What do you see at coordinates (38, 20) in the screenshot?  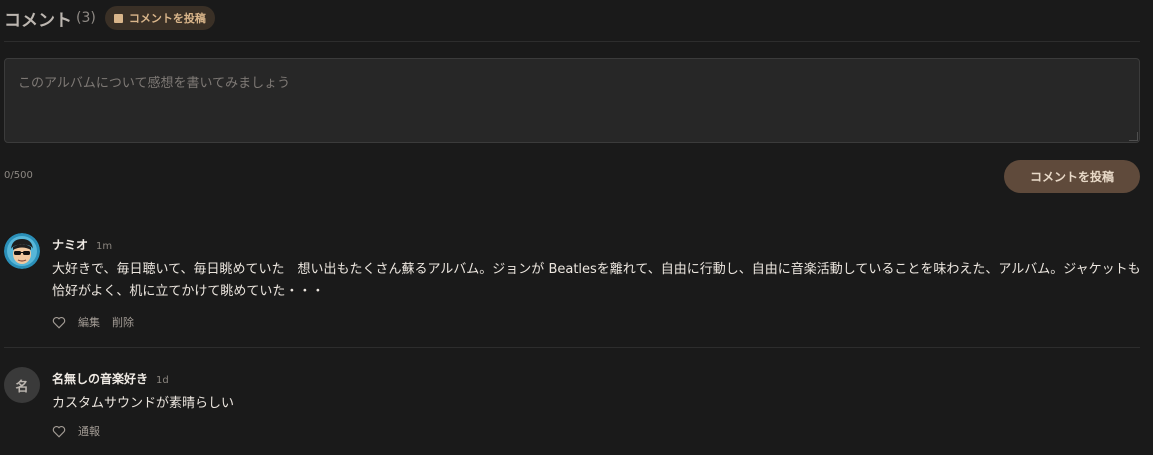 I see `comments-title: コメント` at bounding box center [38, 20].